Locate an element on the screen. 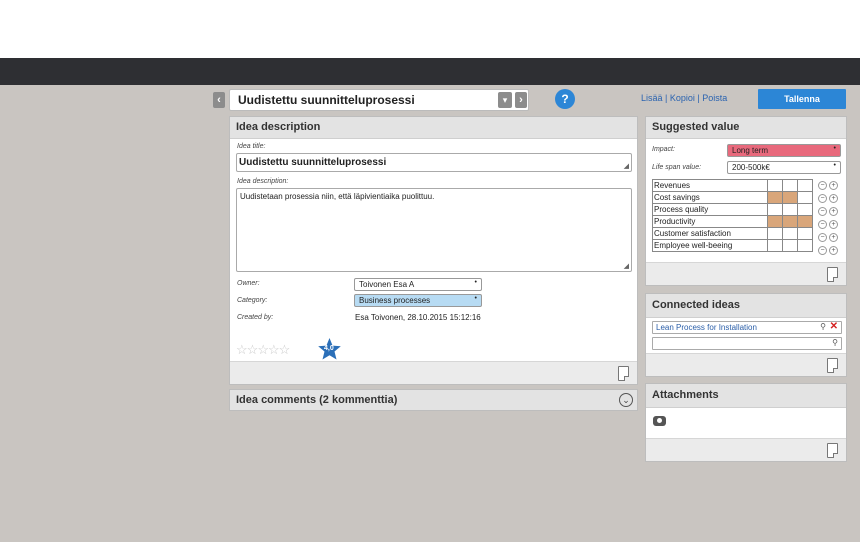 This screenshot has width=860, height=542. impact-value: Long term is located at coordinates (750, 150).